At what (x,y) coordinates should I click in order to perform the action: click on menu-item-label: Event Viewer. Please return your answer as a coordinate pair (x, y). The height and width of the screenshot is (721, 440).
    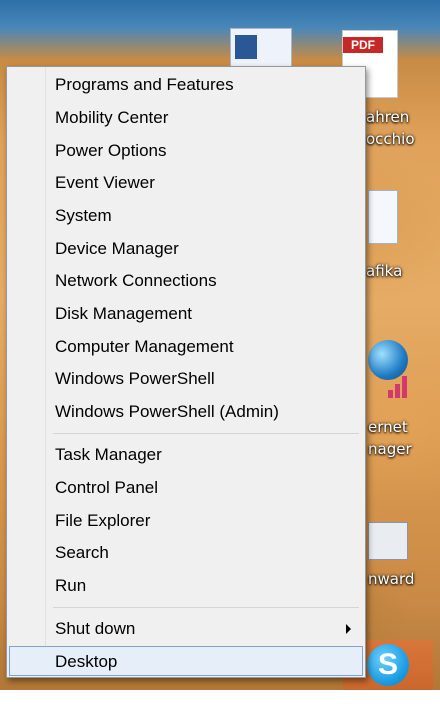
    Looking at the image, I should click on (105, 182).